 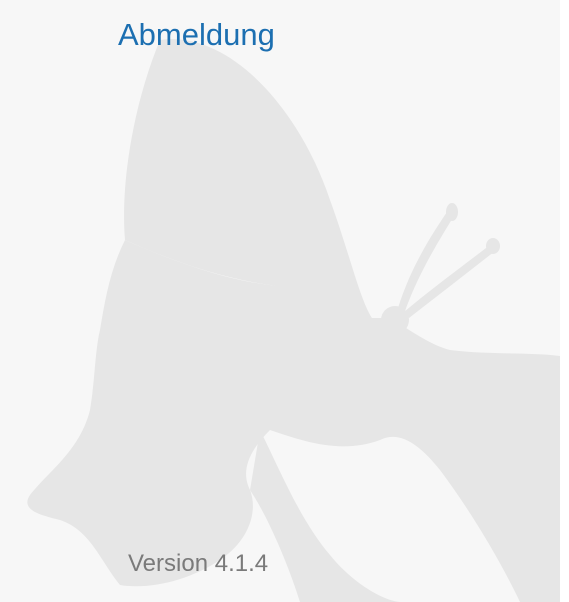 What do you see at coordinates (196, 35) in the screenshot?
I see `logout-link: Abmeldung` at bounding box center [196, 35].